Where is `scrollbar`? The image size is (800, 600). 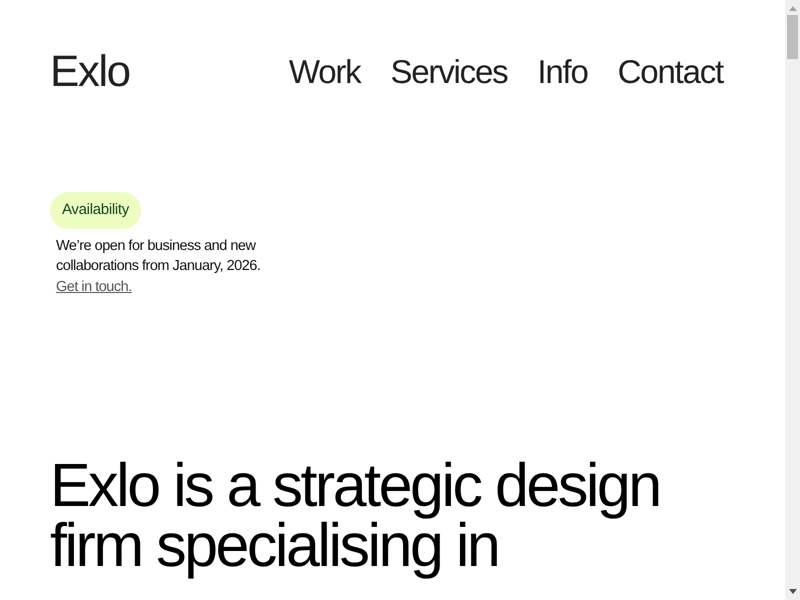 scrollbar is located at coordinates (792, 300).